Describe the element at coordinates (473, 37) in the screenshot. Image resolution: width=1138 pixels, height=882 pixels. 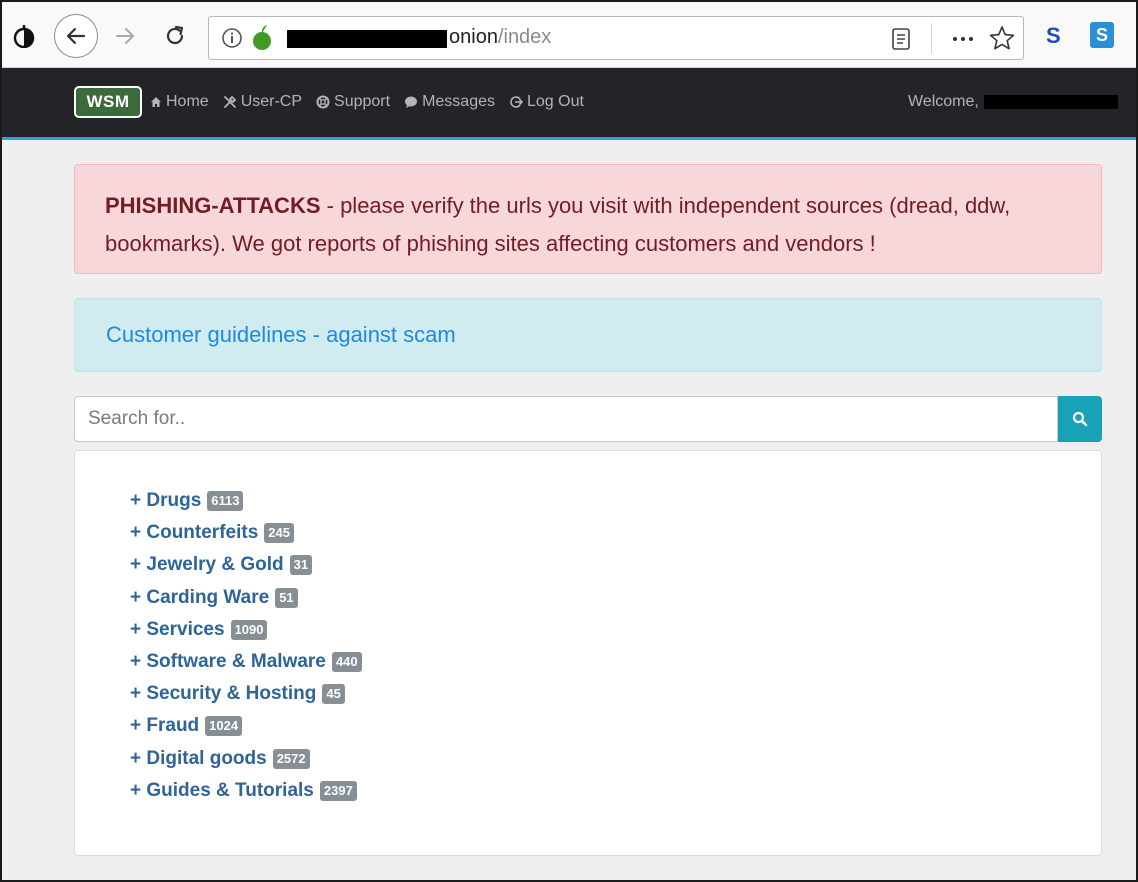
I see `url-host: onion` at that location.